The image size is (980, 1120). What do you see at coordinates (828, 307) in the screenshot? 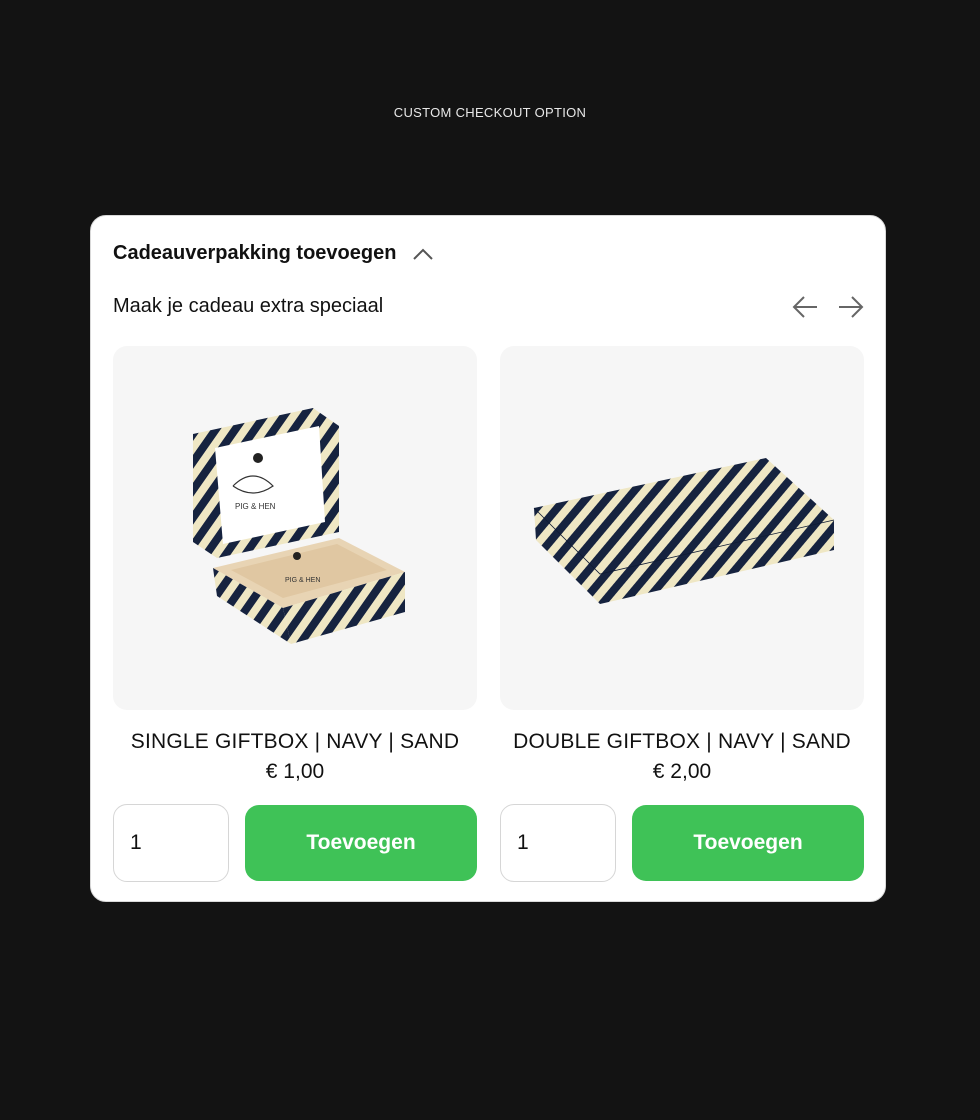
I see `carousel-nav` at bounding box center [828, 307].